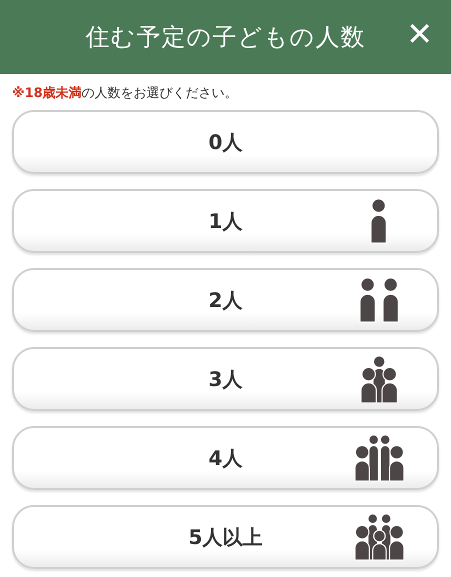 Image resolution: width=451 pixels, height=577 pixels. Describe the element at coordinates (225, 458) in the screenshot. I see `count-option-button: 4人` at that location.